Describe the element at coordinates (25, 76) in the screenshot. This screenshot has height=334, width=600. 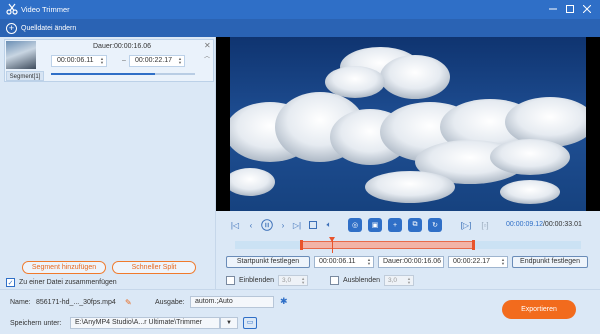
I see `segment-label: Segment[1]` at that location.